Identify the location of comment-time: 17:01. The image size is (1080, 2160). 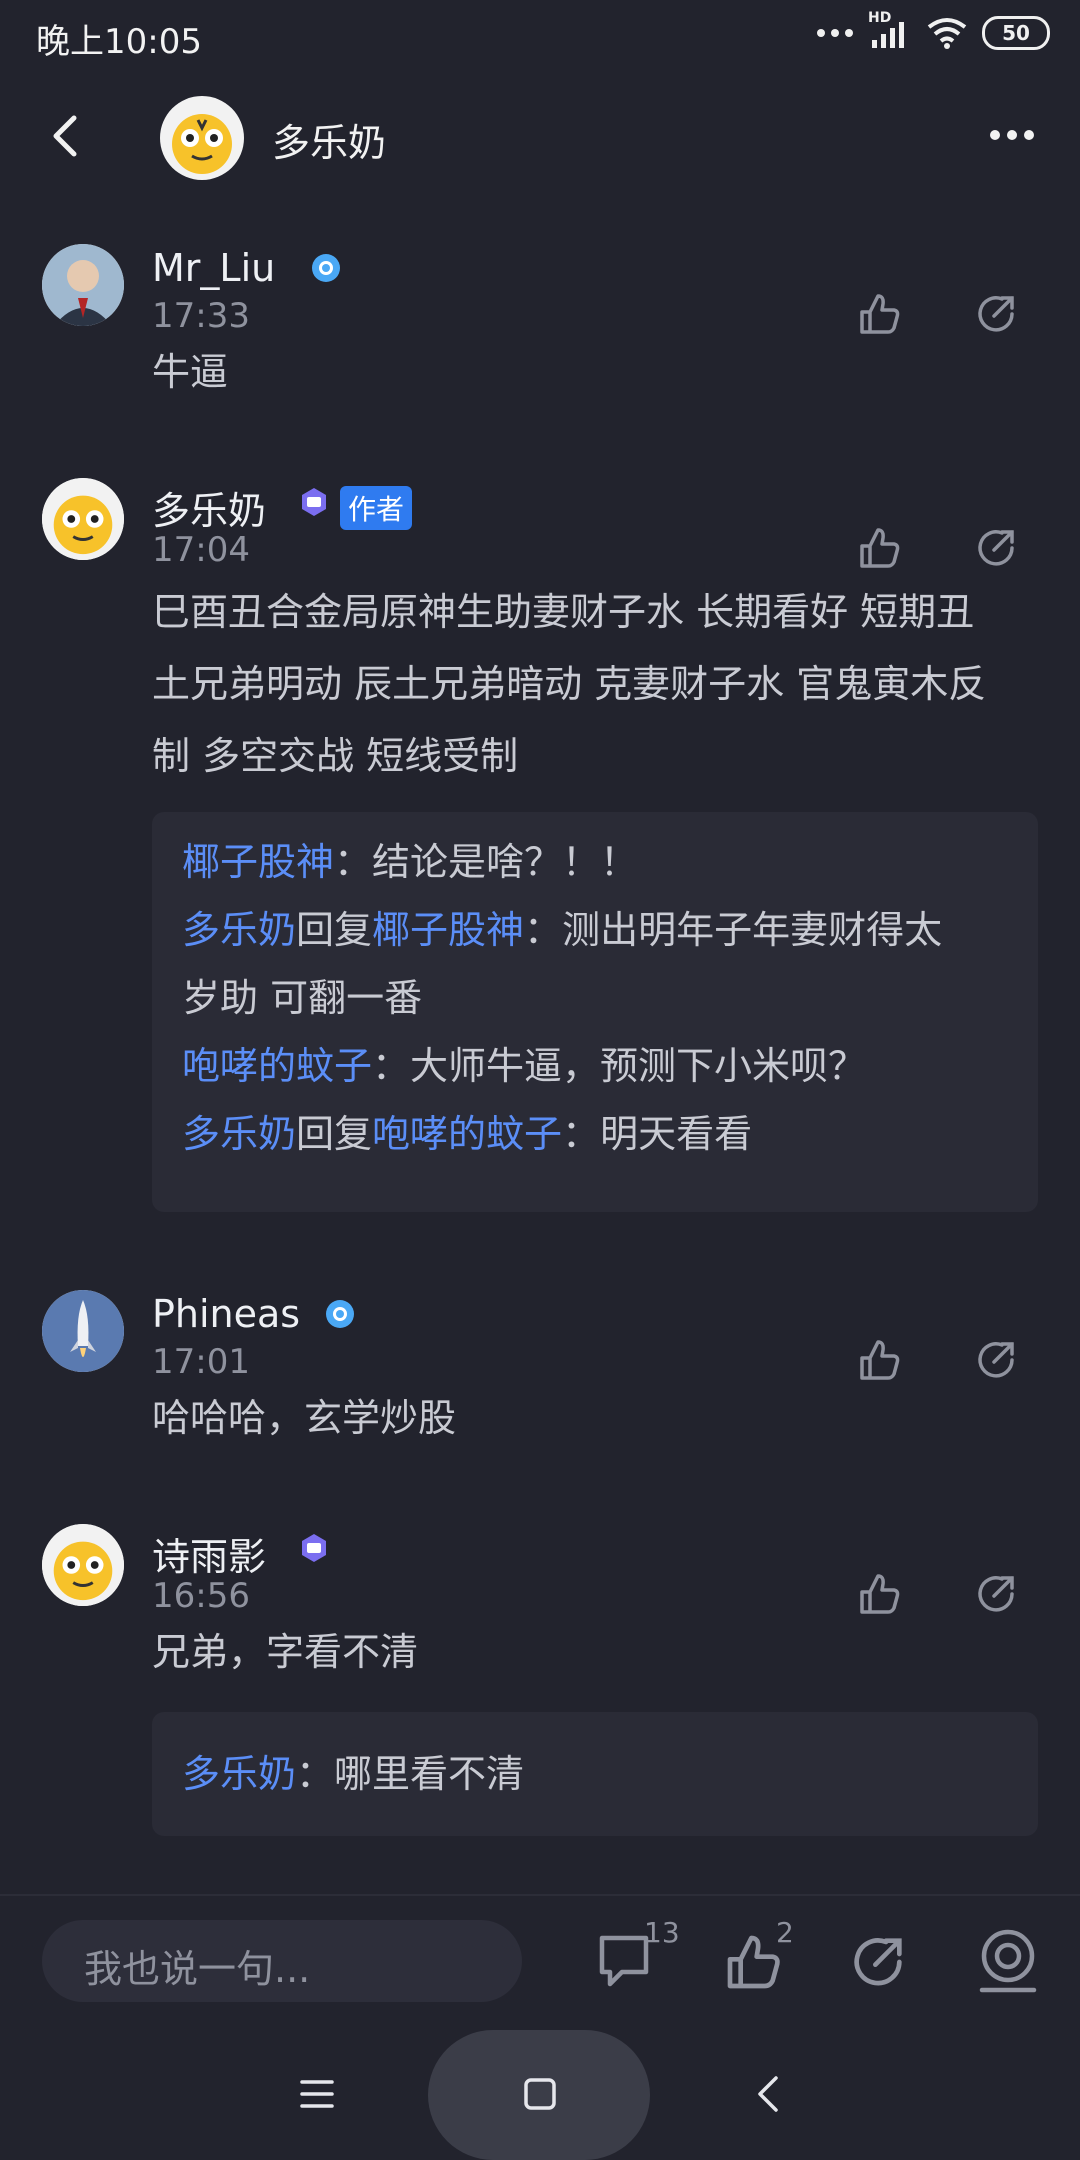
(201, 1362).